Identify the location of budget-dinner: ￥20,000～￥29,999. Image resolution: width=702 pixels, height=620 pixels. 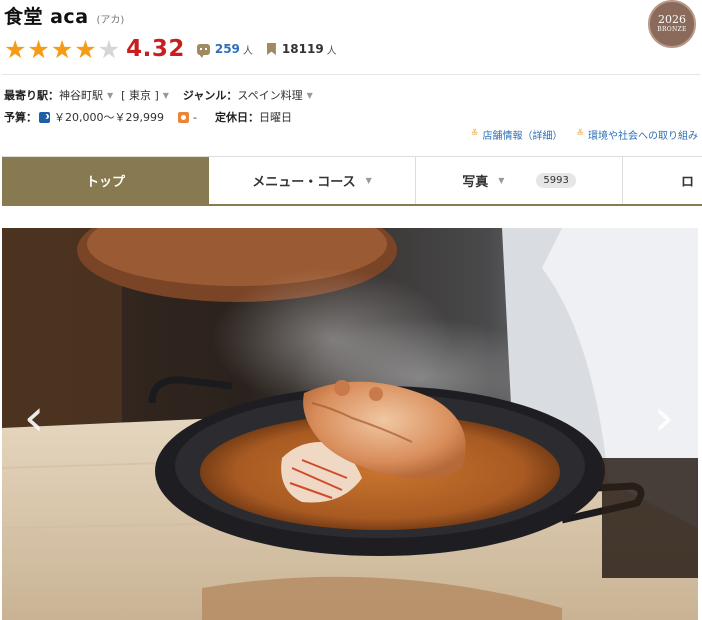
(109, 117).